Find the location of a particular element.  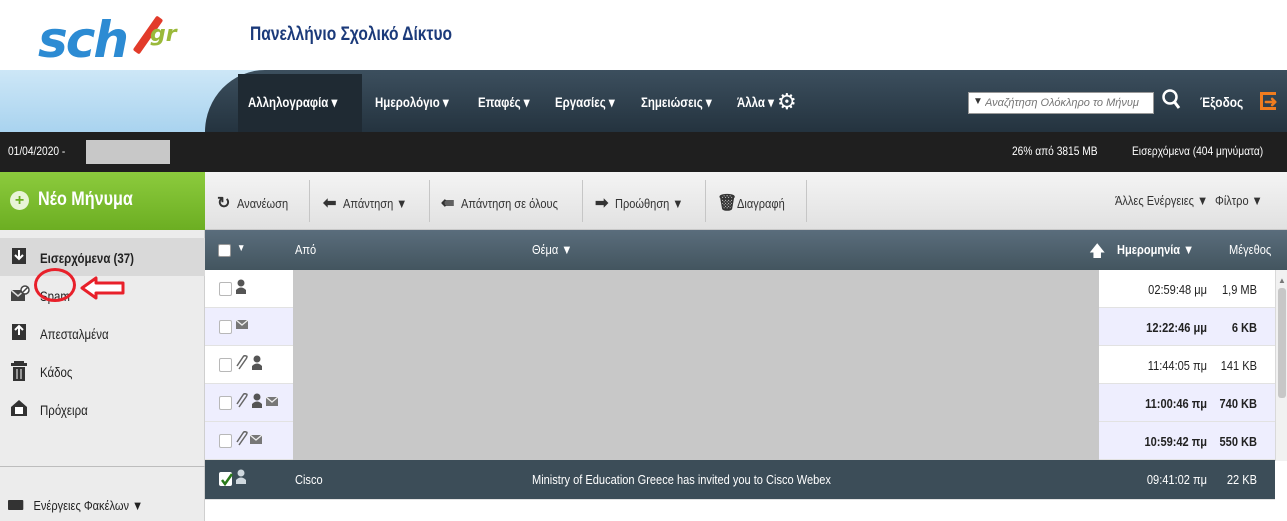

refresh-label: Ανανέωση is located at coordinates (263, 203).